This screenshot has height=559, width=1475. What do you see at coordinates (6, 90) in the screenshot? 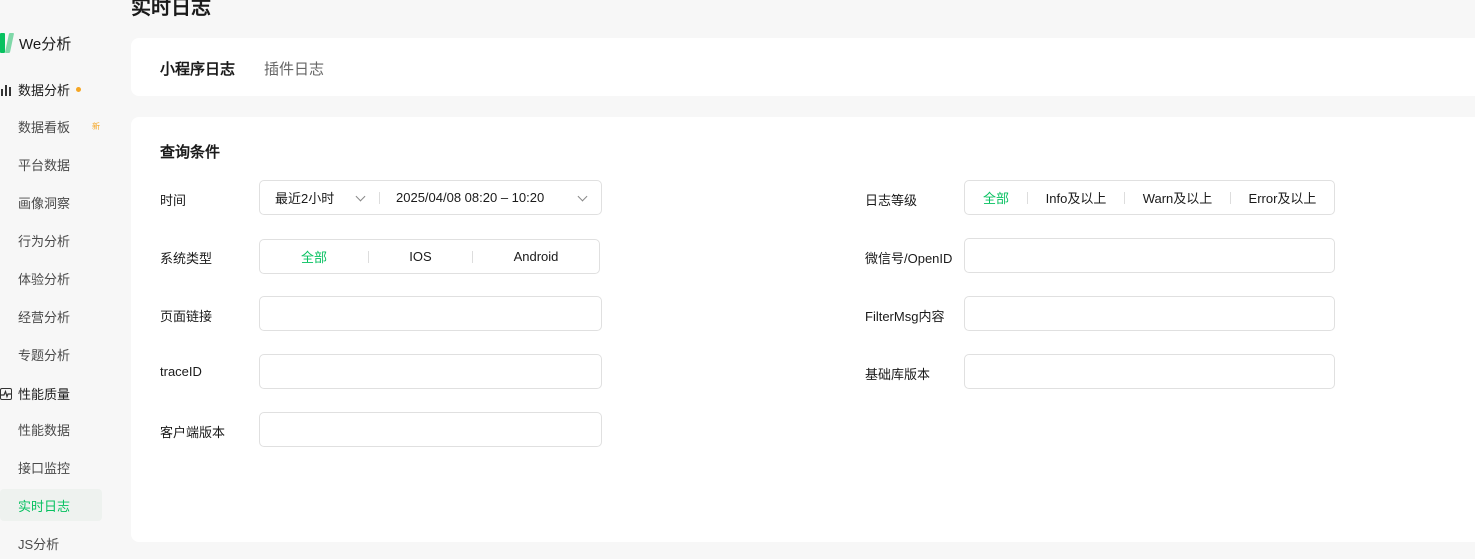
I see `bar-chart-icon` at bounding box center [6, 90].